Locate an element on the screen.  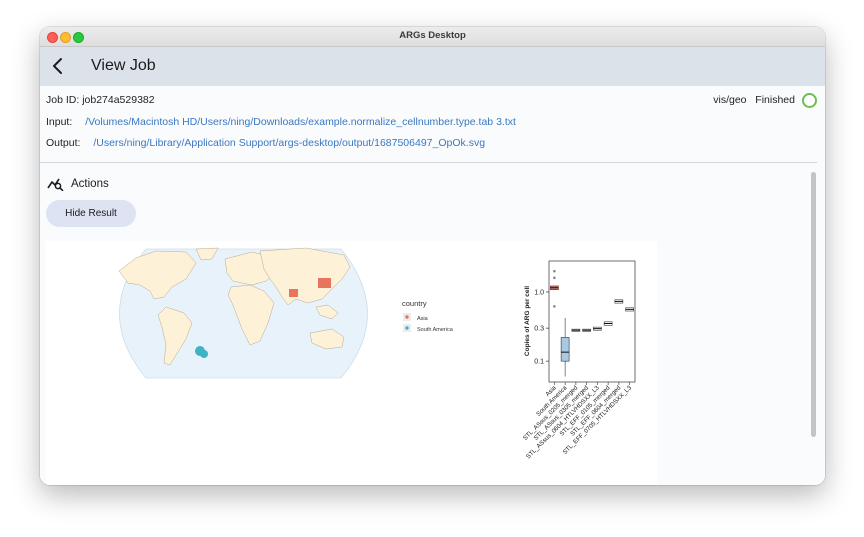
y-tick-label: 0.3 is located at coordinates (539, 329).